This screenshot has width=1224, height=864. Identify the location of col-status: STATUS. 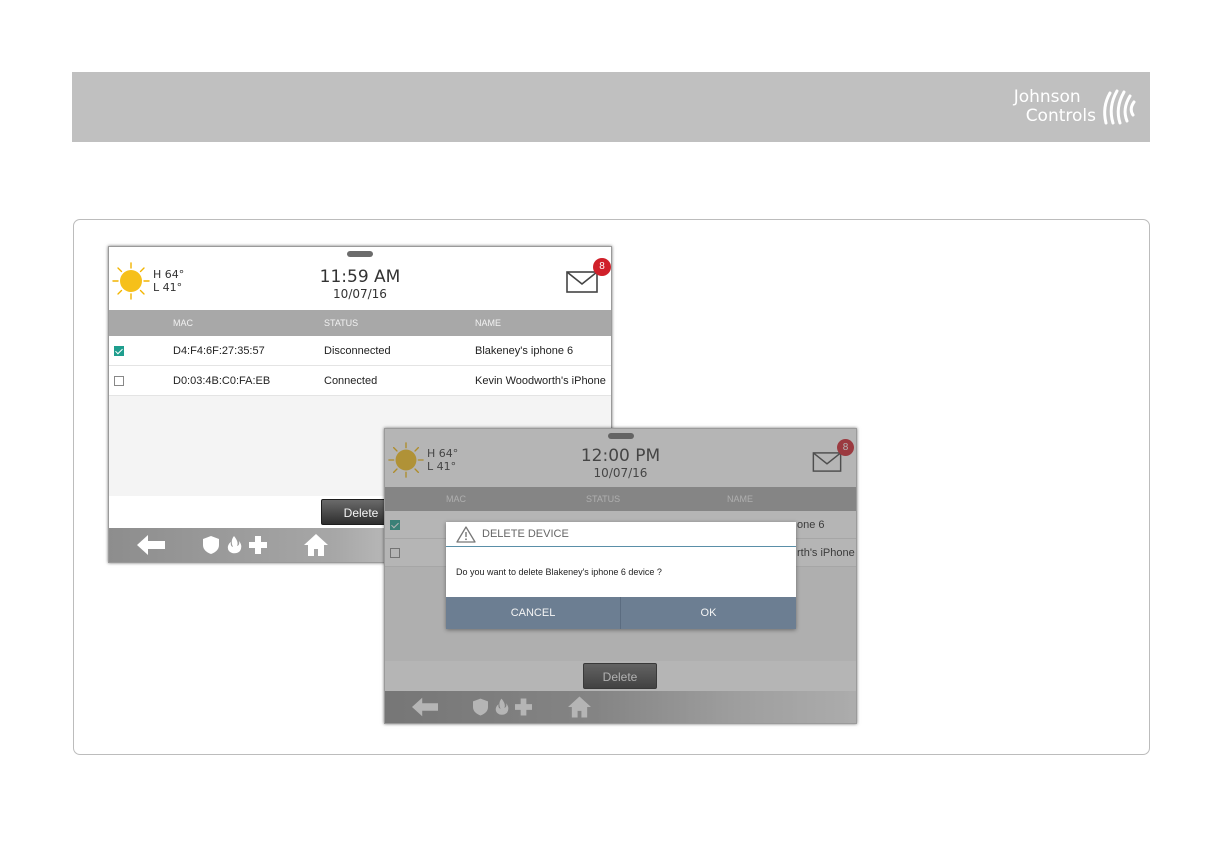
(341, 323).